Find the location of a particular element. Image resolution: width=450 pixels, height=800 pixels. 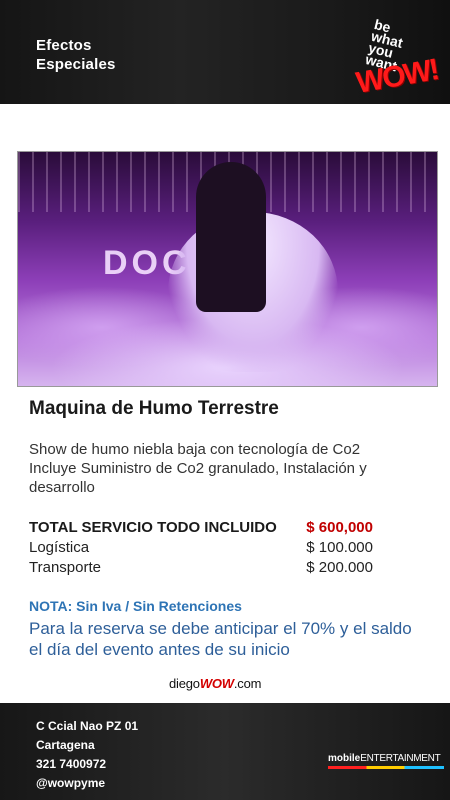

desc-line-3: desarrollo is located at coordinates (62, 487).